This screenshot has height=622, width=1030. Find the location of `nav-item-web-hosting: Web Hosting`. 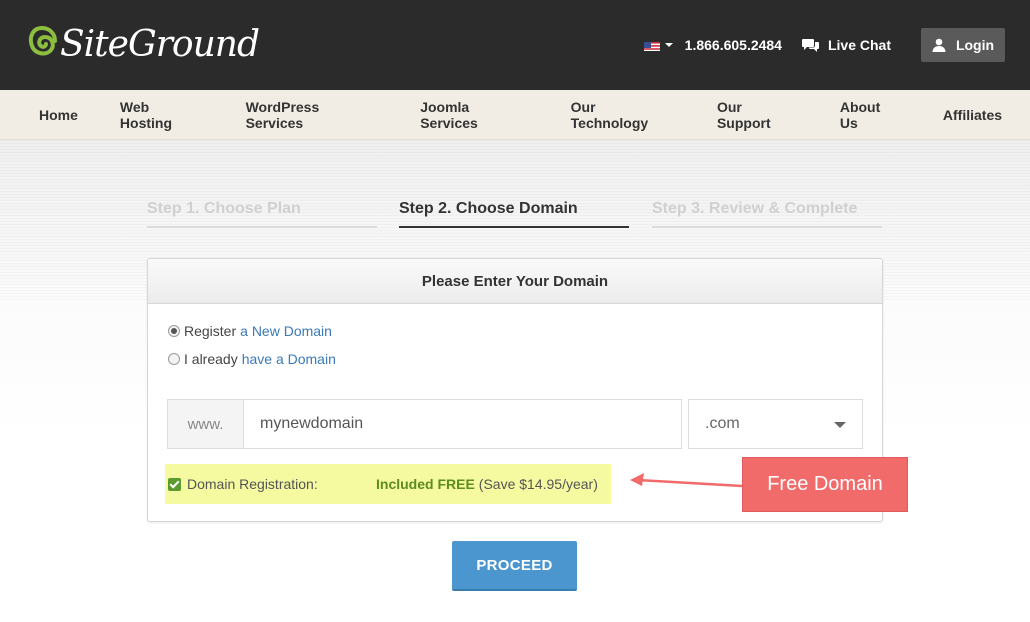

nav-item-web-hosting: Web Hosting is located at coordinates (155, 115).